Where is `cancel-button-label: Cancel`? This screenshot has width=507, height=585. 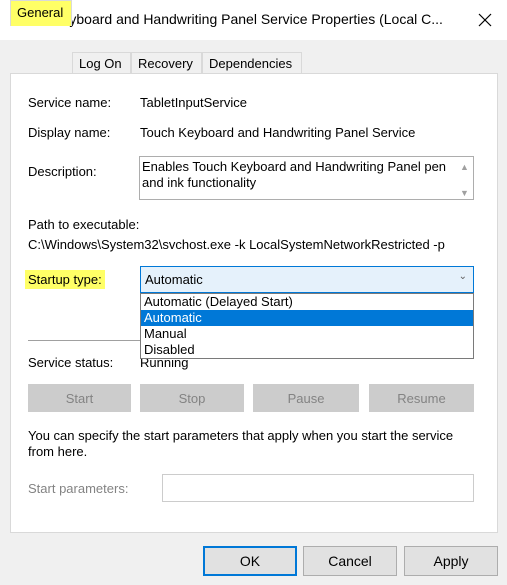 cancel-button-label: Cancel is located at coordinates (350, 561).